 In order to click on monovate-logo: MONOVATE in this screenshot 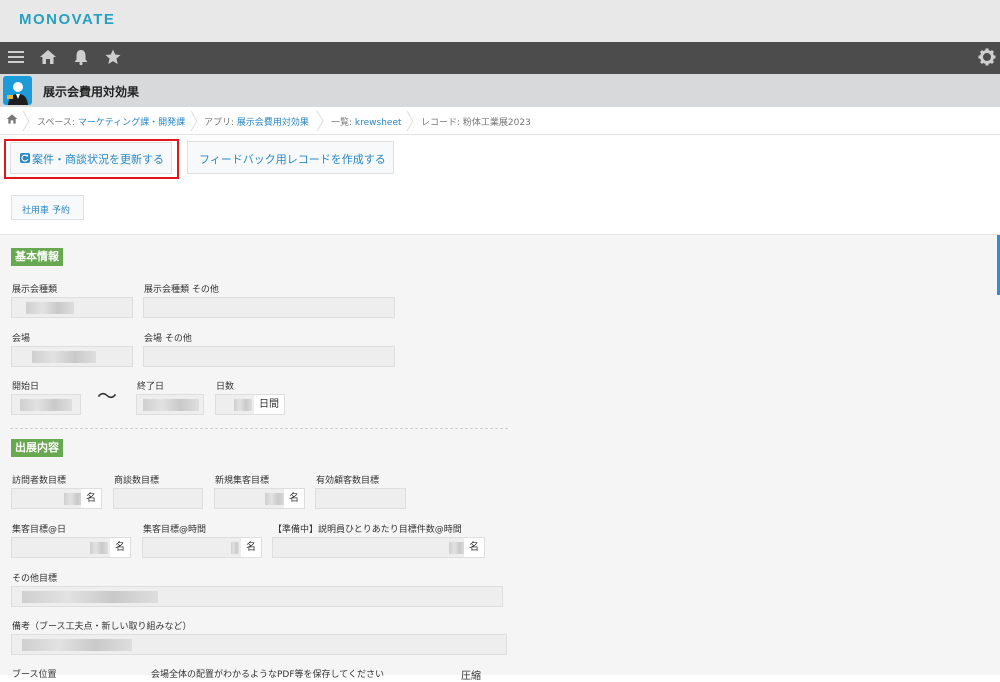, I will do `click(67, 19)`.